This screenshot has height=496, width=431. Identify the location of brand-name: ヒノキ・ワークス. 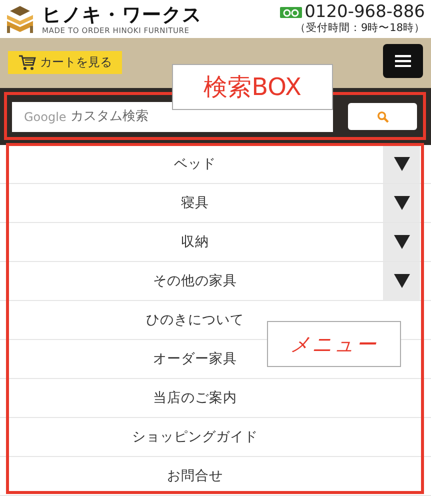
(122, 15).